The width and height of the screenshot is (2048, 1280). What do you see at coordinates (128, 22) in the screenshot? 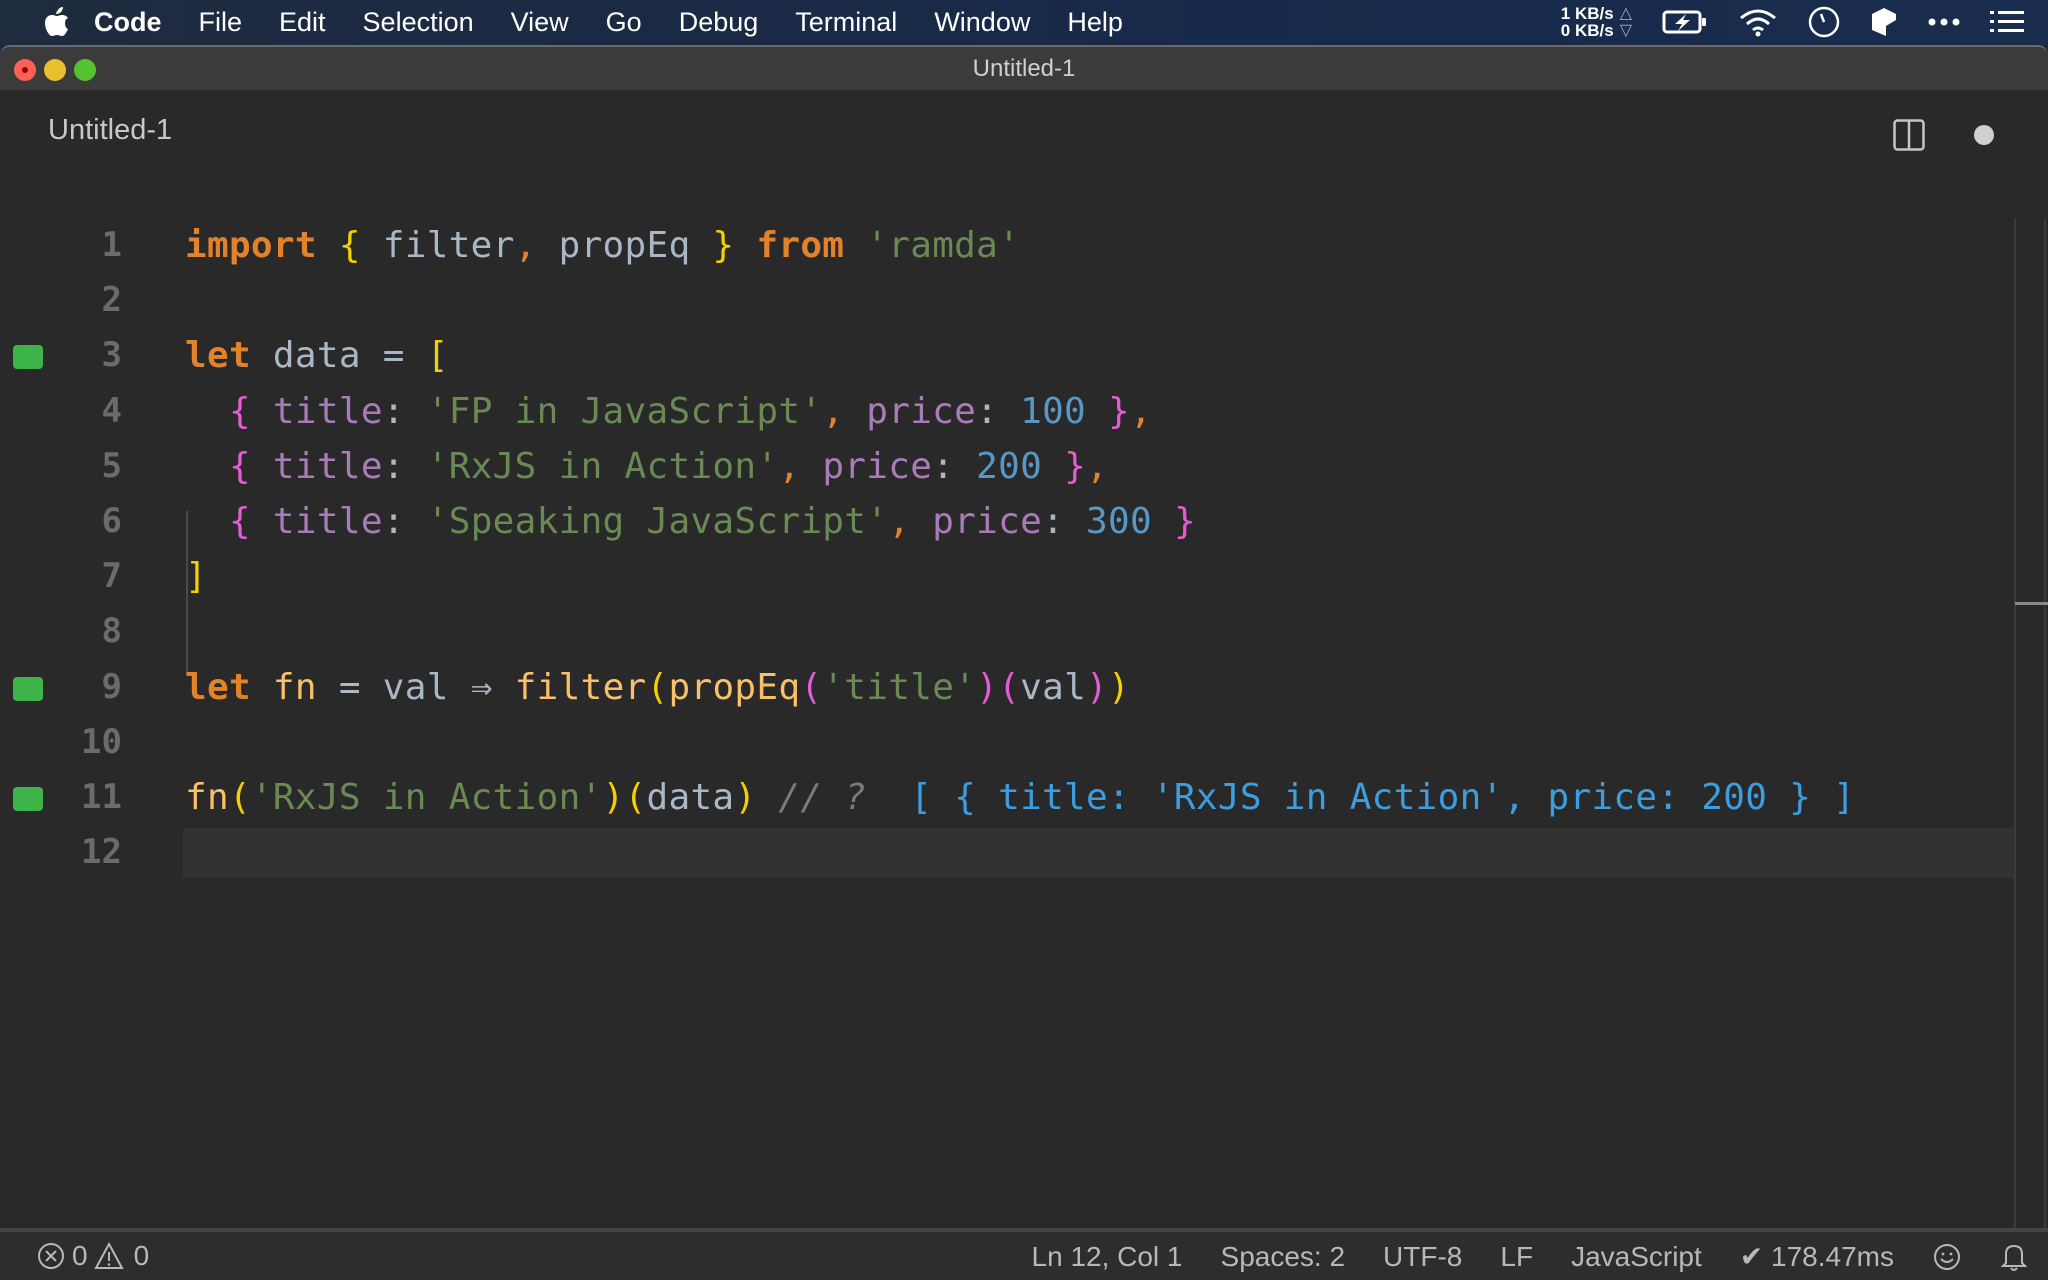
I see `menu-app-name: Code` at bounding box center [128, 22].